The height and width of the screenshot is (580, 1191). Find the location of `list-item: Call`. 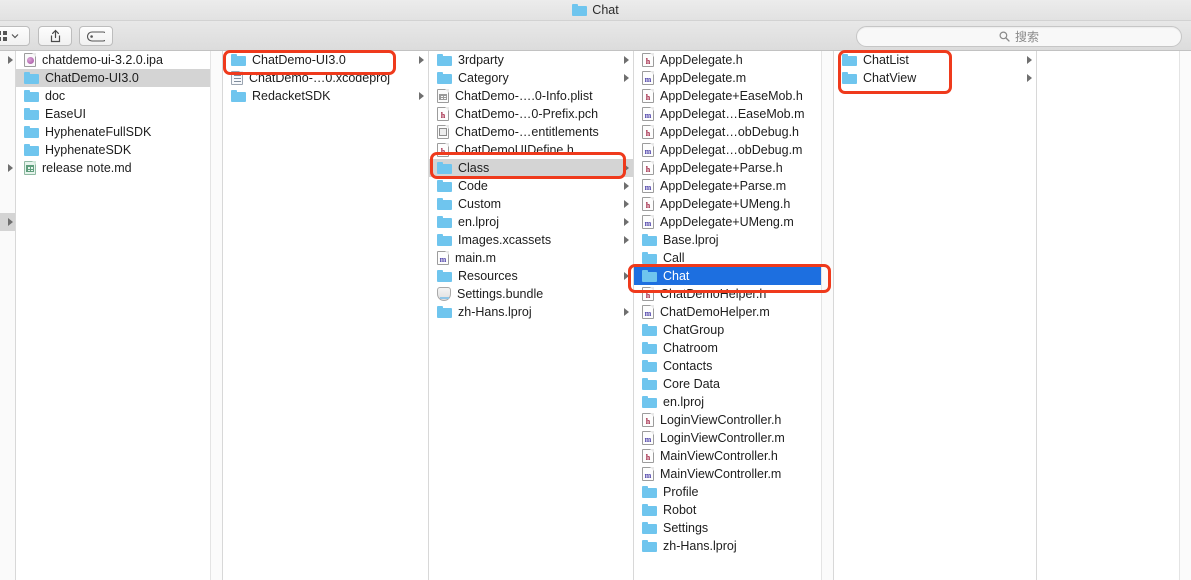

list-item: Call is located at coordinates (733, 258).